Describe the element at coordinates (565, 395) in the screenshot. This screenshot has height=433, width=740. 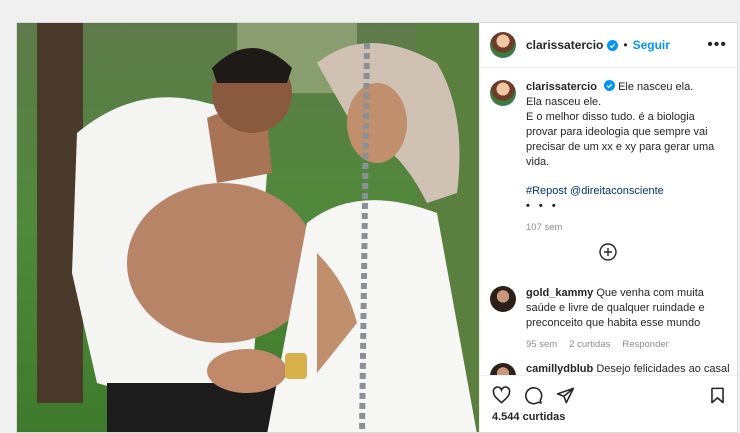
I see `share-icon` at that location.